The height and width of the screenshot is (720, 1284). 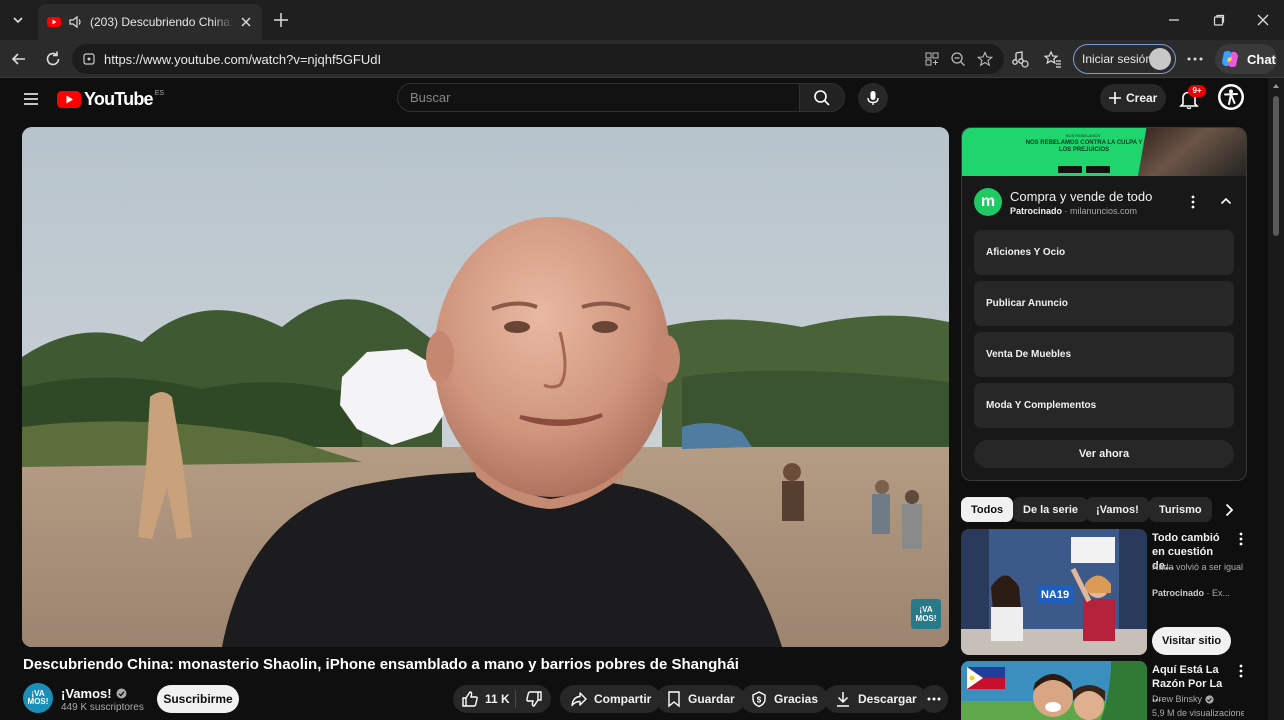 I want to click on like-button: 11 K, so click(x=484, y=699).